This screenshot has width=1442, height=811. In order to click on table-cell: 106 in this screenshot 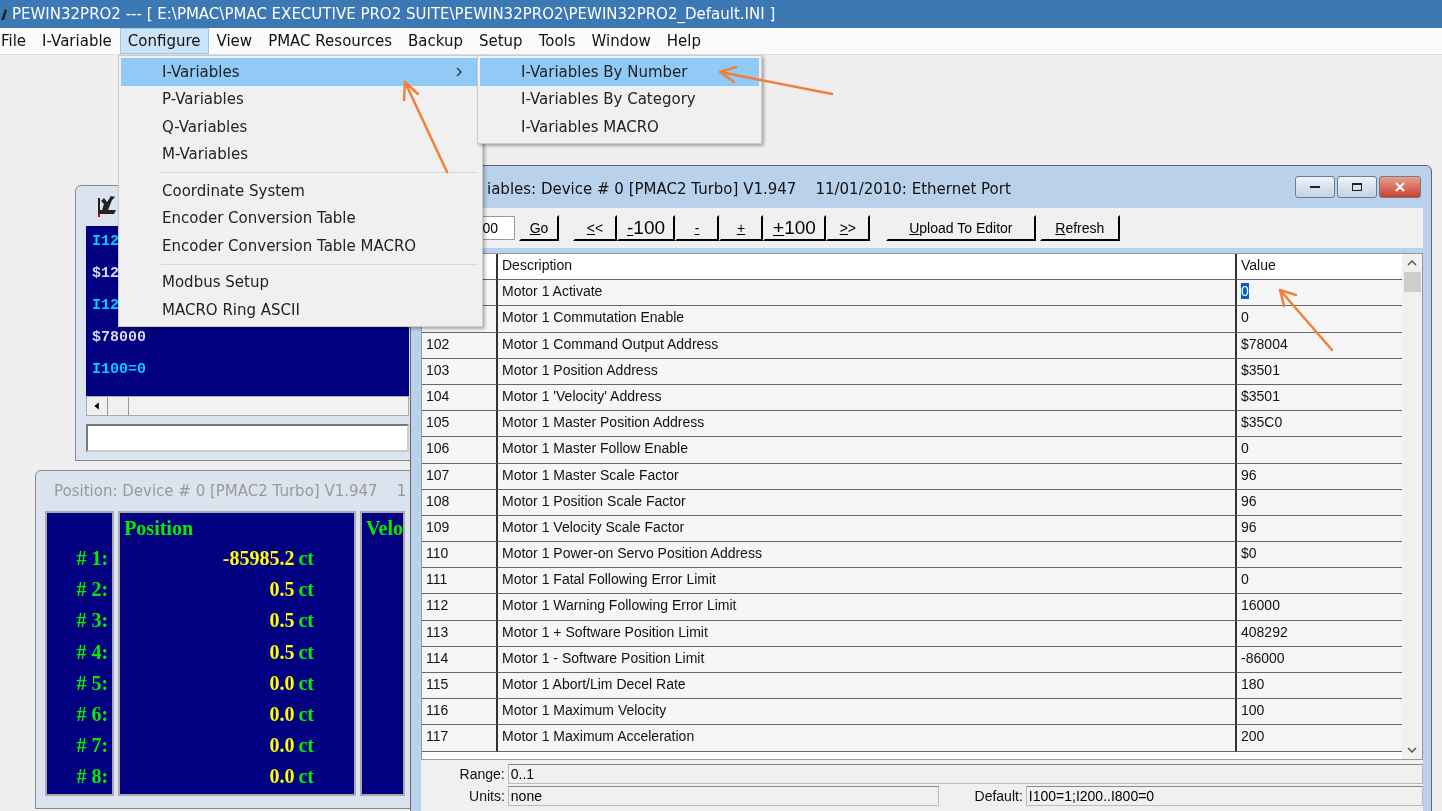, I will do `click(460, 450)`.